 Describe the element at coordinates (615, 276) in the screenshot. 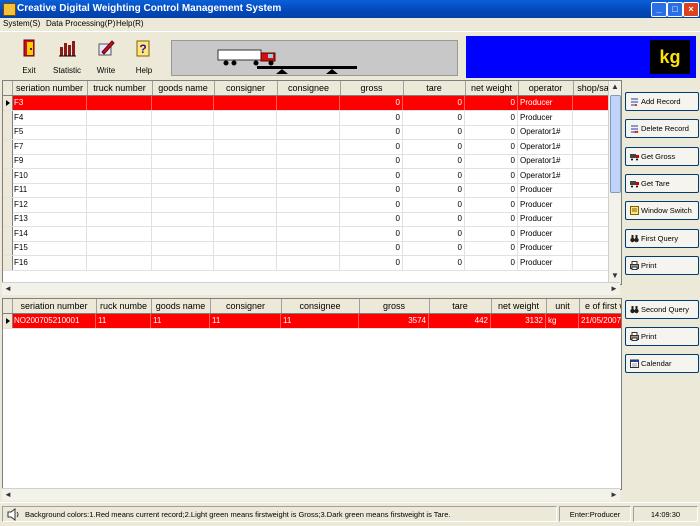

I see `scroll-down-arrow: ▼` at that location.